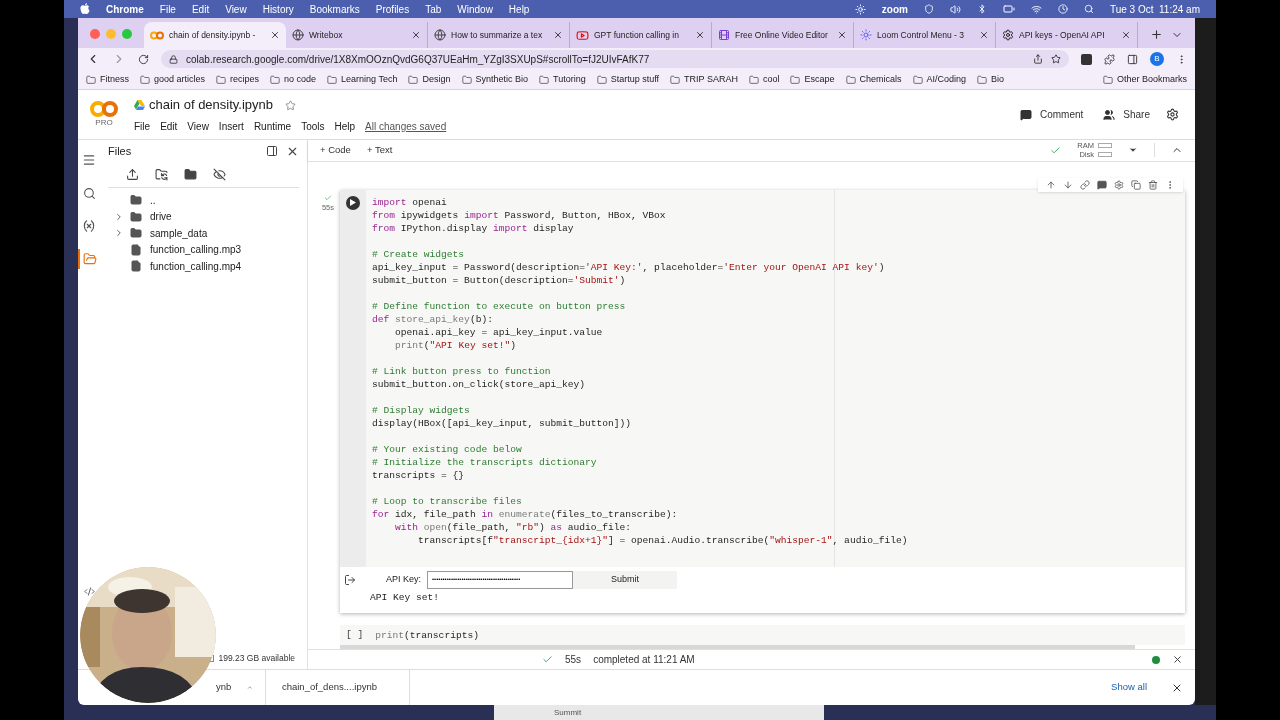 This screenshot has width=1280, height=720. Describe the element at coordinates (120, 151) in the screenshot. I see `panel-title: Files` at that location.